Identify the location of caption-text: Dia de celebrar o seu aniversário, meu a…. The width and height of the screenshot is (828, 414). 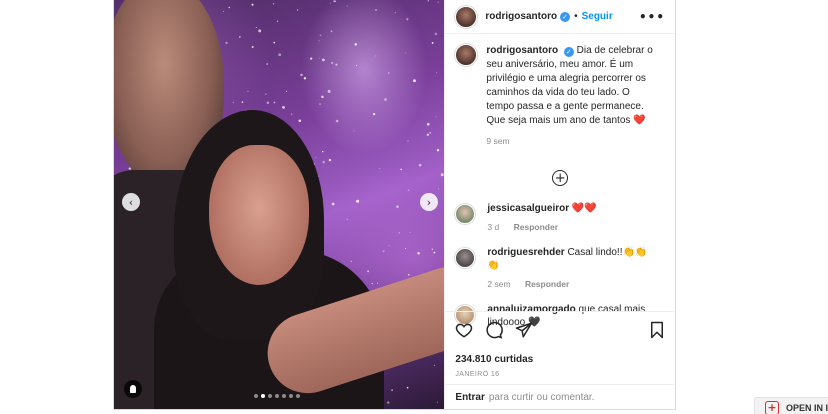
(569, 85).